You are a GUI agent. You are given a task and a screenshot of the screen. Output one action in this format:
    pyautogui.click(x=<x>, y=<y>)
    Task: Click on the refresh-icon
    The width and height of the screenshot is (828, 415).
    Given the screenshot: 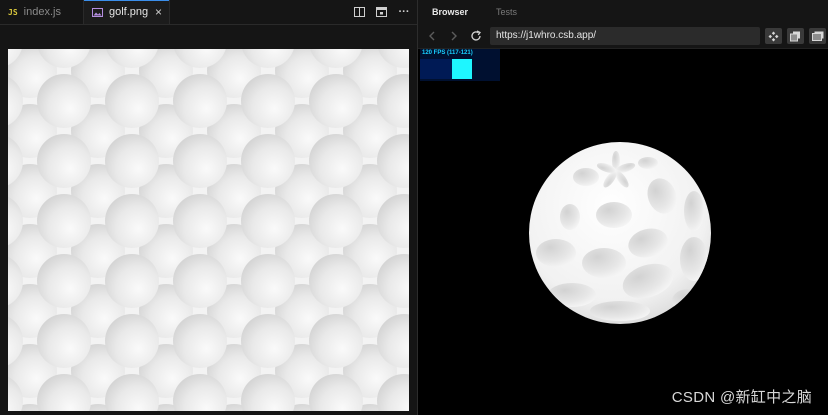 What is the action you would take?
    pyautogui.click(x=476, y=36)
    